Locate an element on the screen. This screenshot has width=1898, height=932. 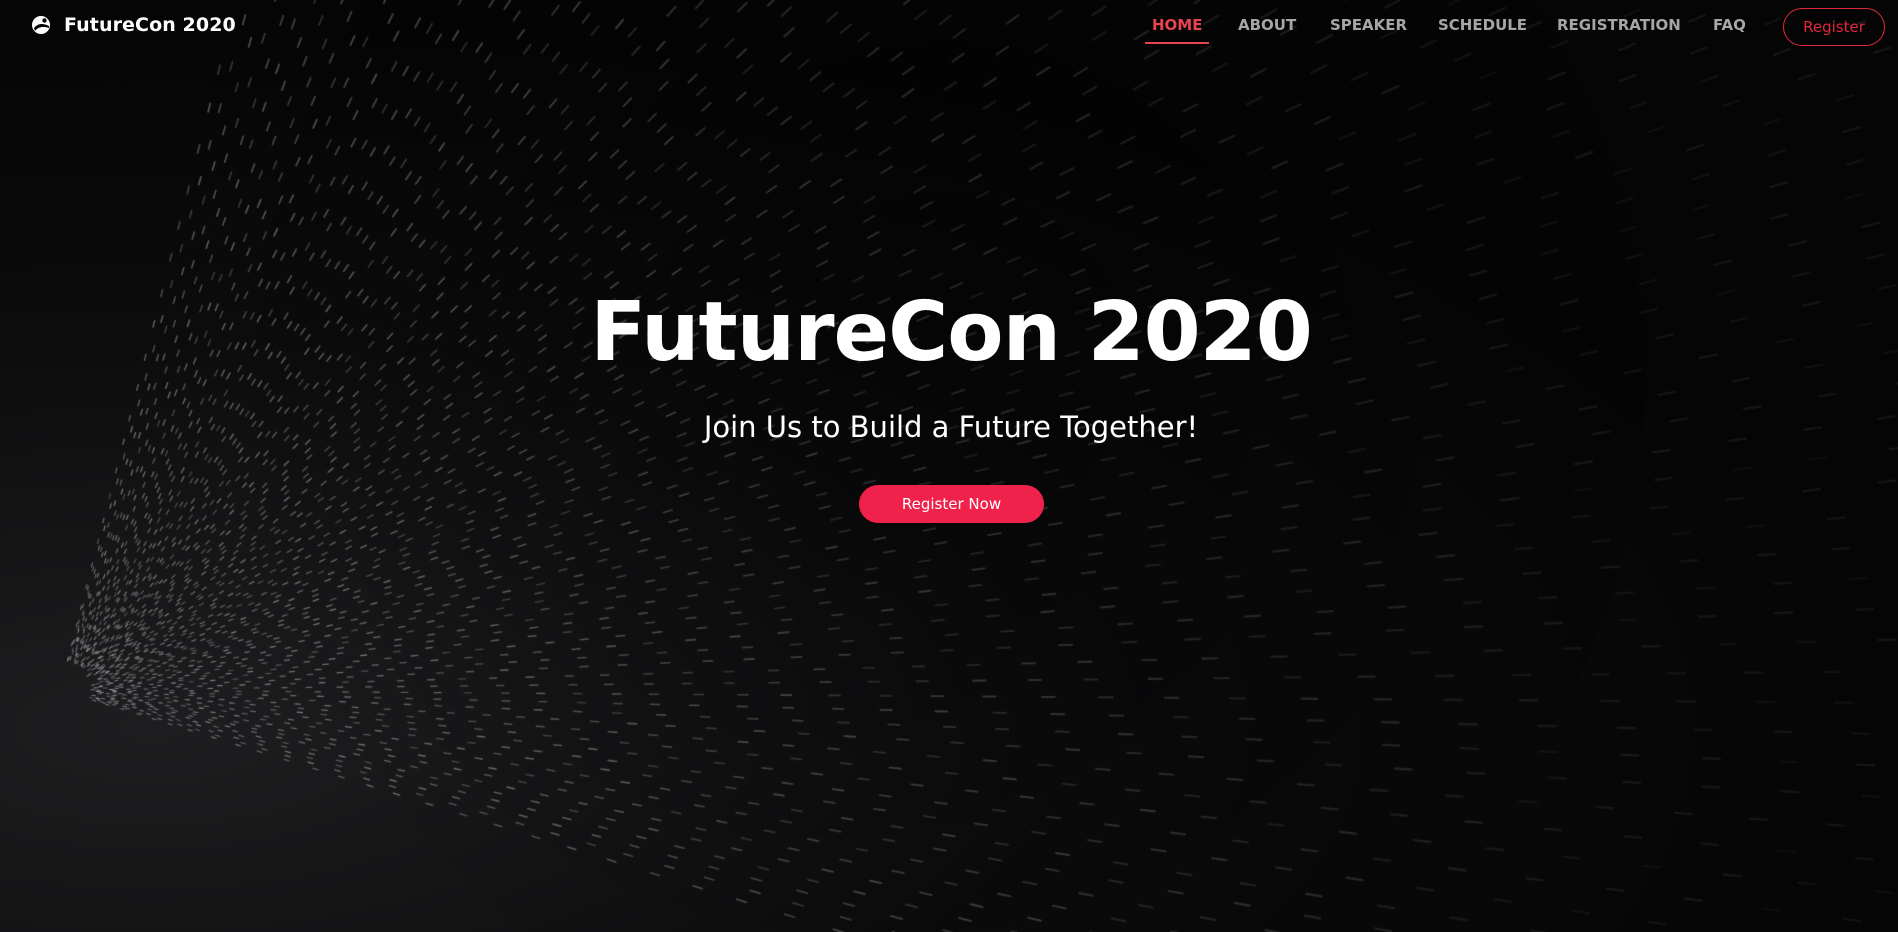
nav-item-faq: FAQ is located at coordinates (1729, 25).